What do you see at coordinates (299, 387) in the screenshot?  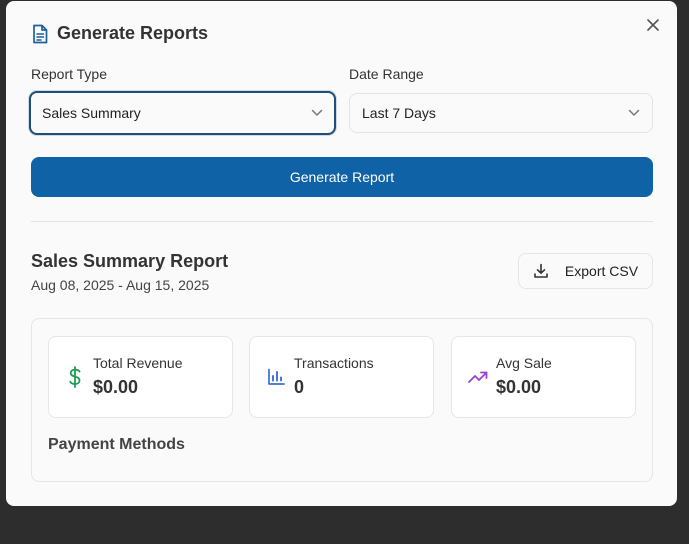 I see `stat-value: 0` at bounding box center [299, 387].